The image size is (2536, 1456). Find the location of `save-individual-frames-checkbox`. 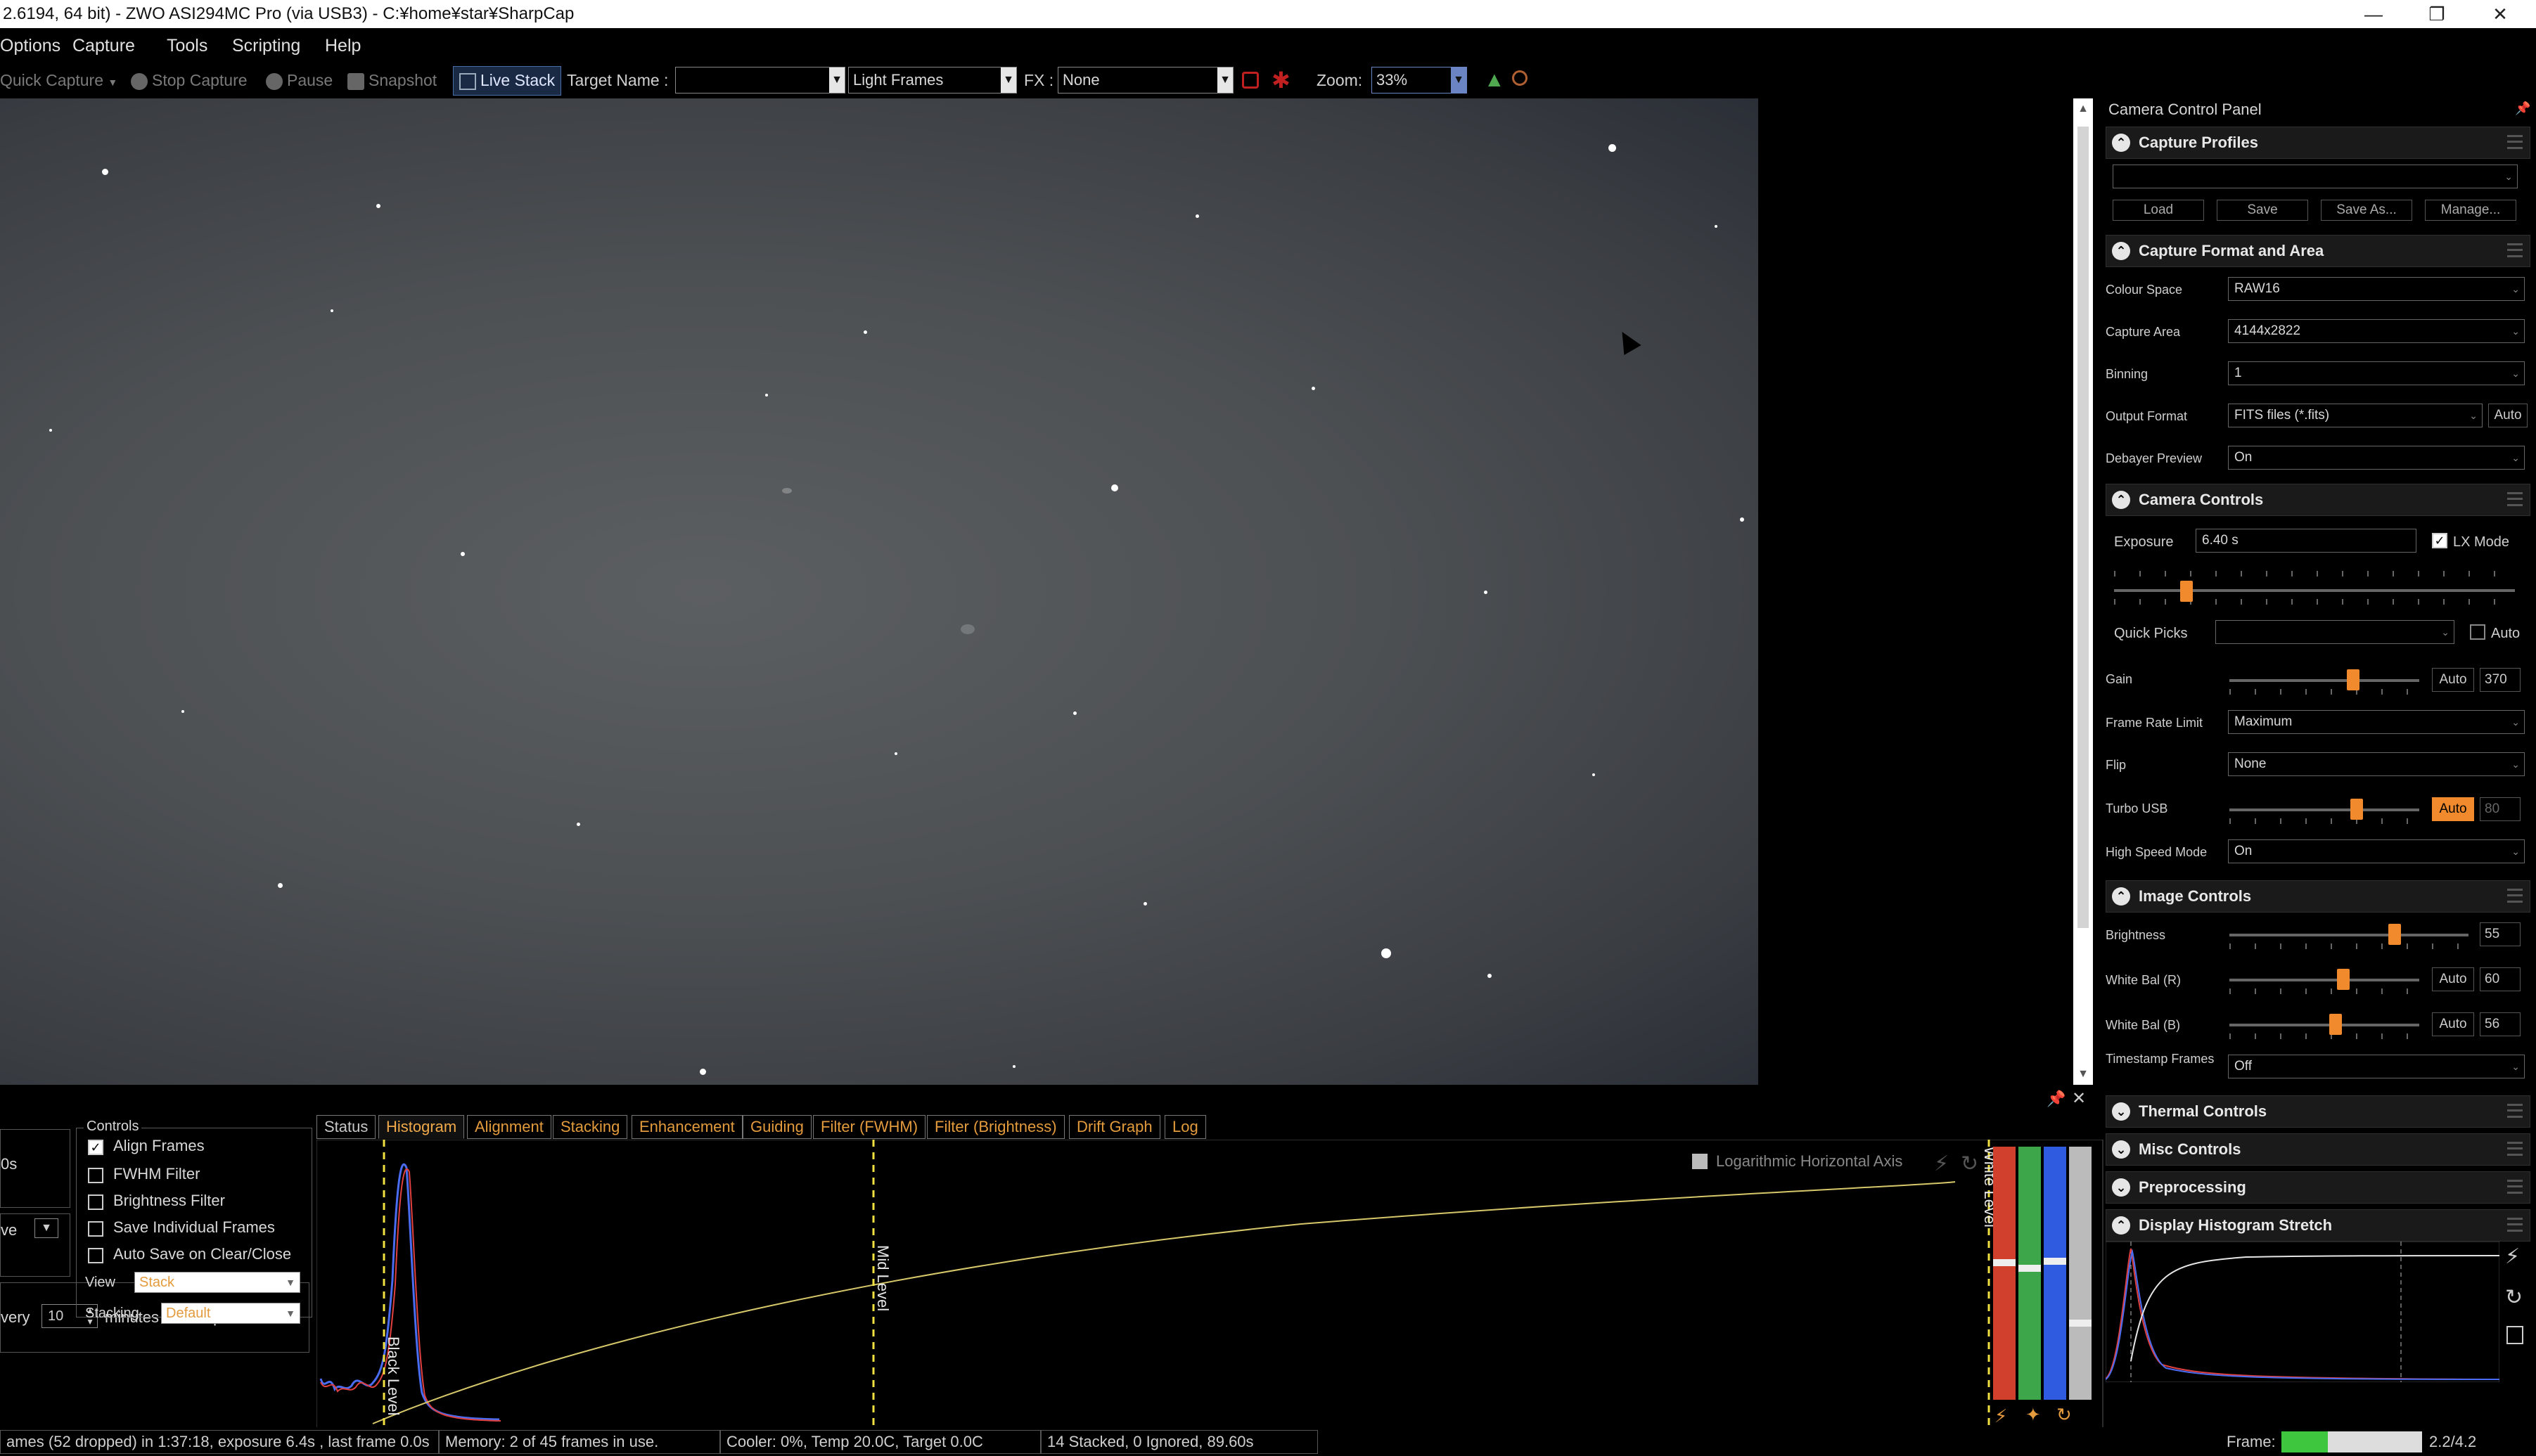

save-individual-frames-checkbox is located at coordinates (95, 1229).